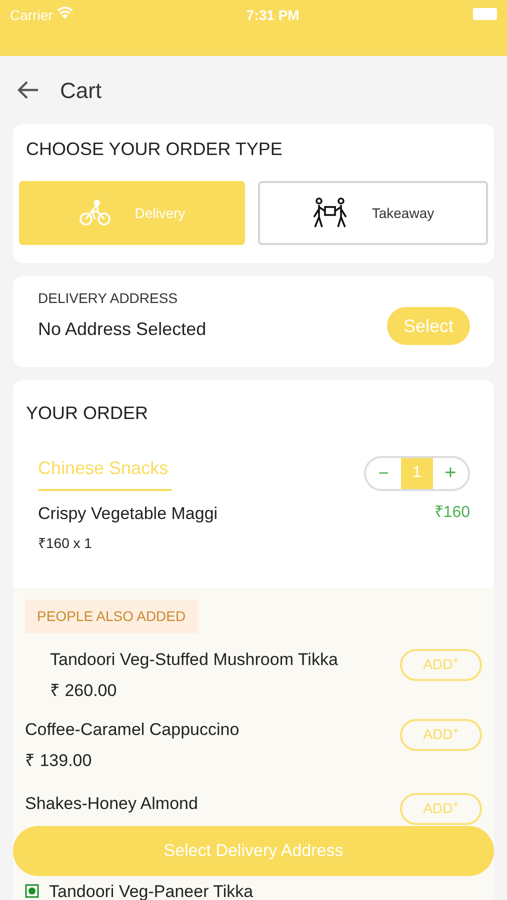  I want to click on clock-time: 7:31 PM, so click(273, 15).